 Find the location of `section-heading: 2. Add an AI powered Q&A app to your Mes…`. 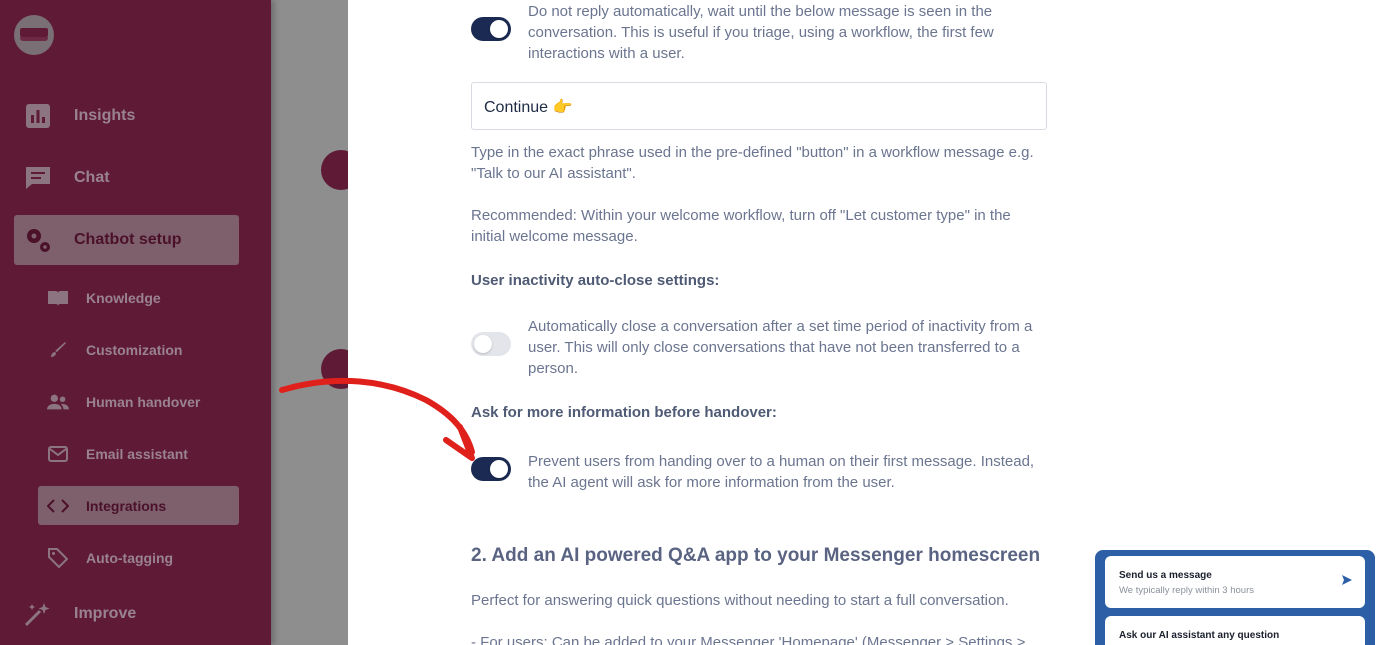

section-heading: 2. Add an AI powered Q&A app to your Mes… is located at coordinates (756, 555).